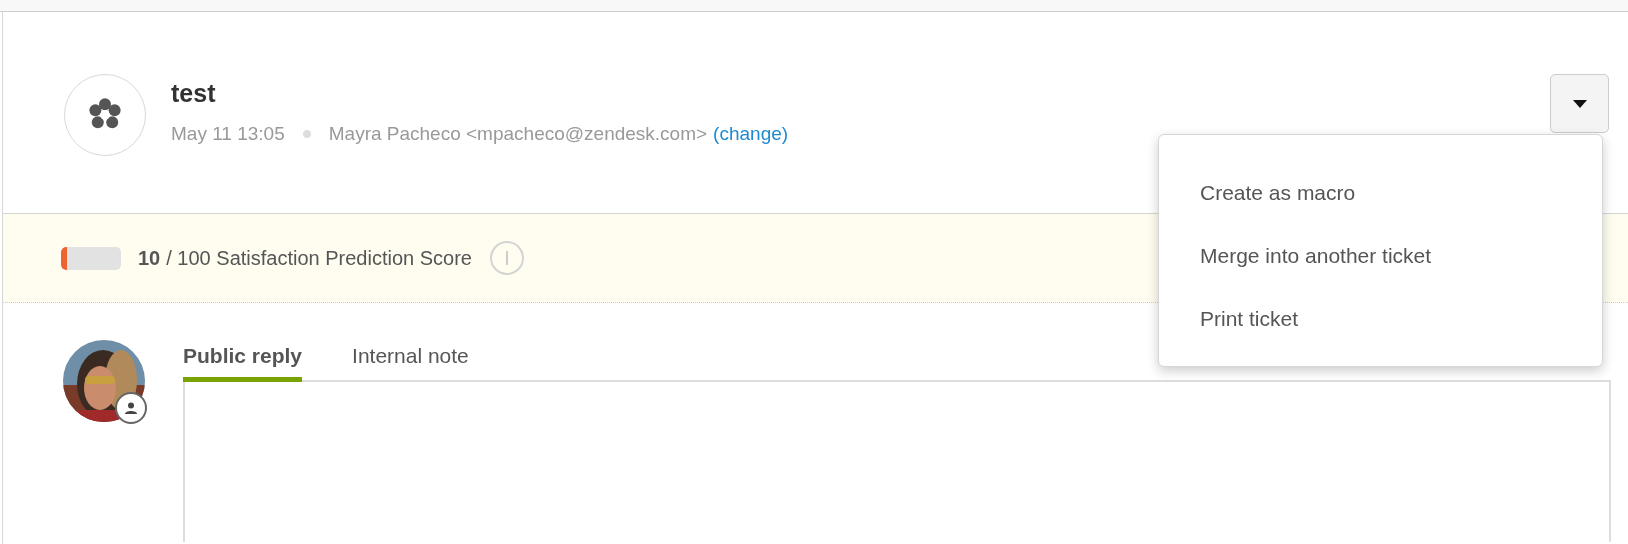 This screenshot has height=544, width=1628. What do you see at coordinates (1380, 192) in the screenshot?
I see `menu-item: Create as macro` at bounding box center [1380, 192].